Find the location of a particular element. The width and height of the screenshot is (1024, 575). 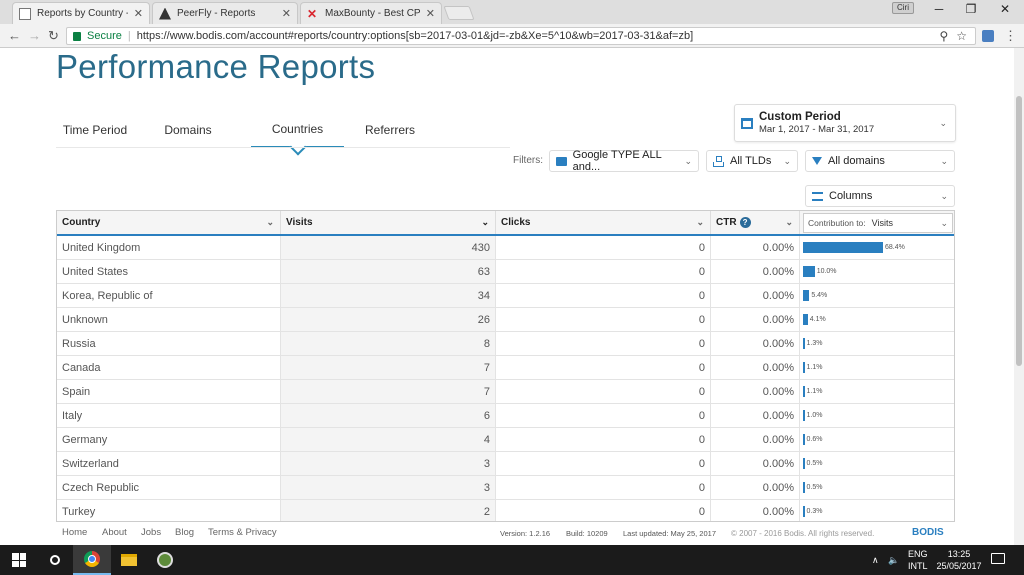

menu-icon: ⋮ is located at coordinates (1010, 36).